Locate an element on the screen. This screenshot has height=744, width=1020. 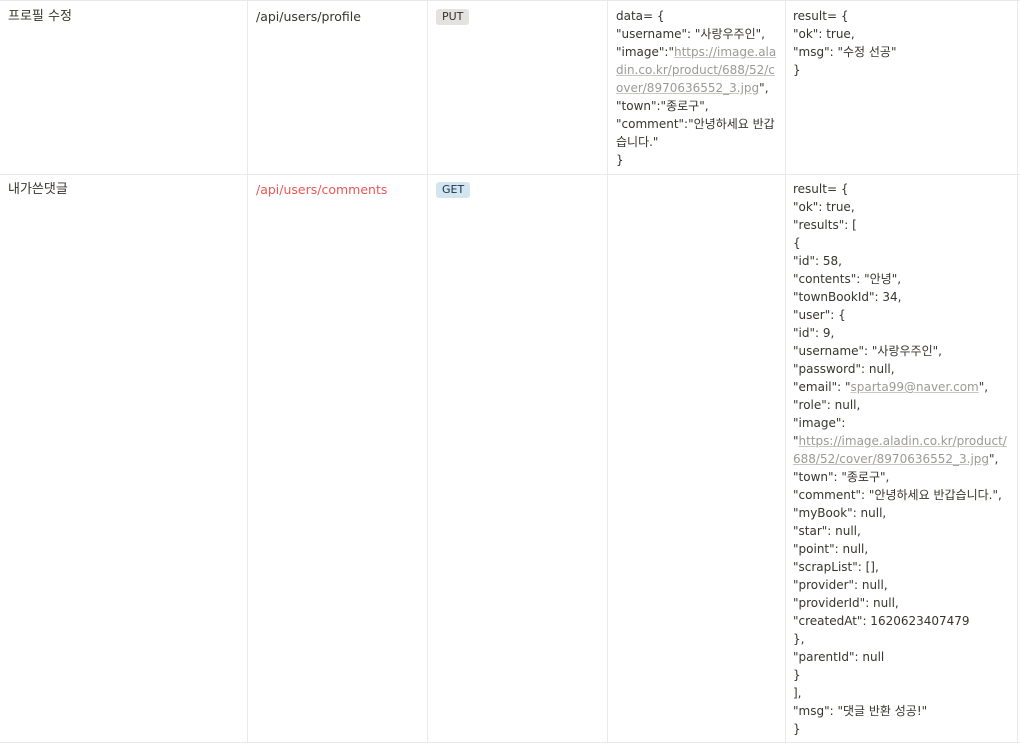
code-line: "id": 58, is located at coordinates (817, 261).